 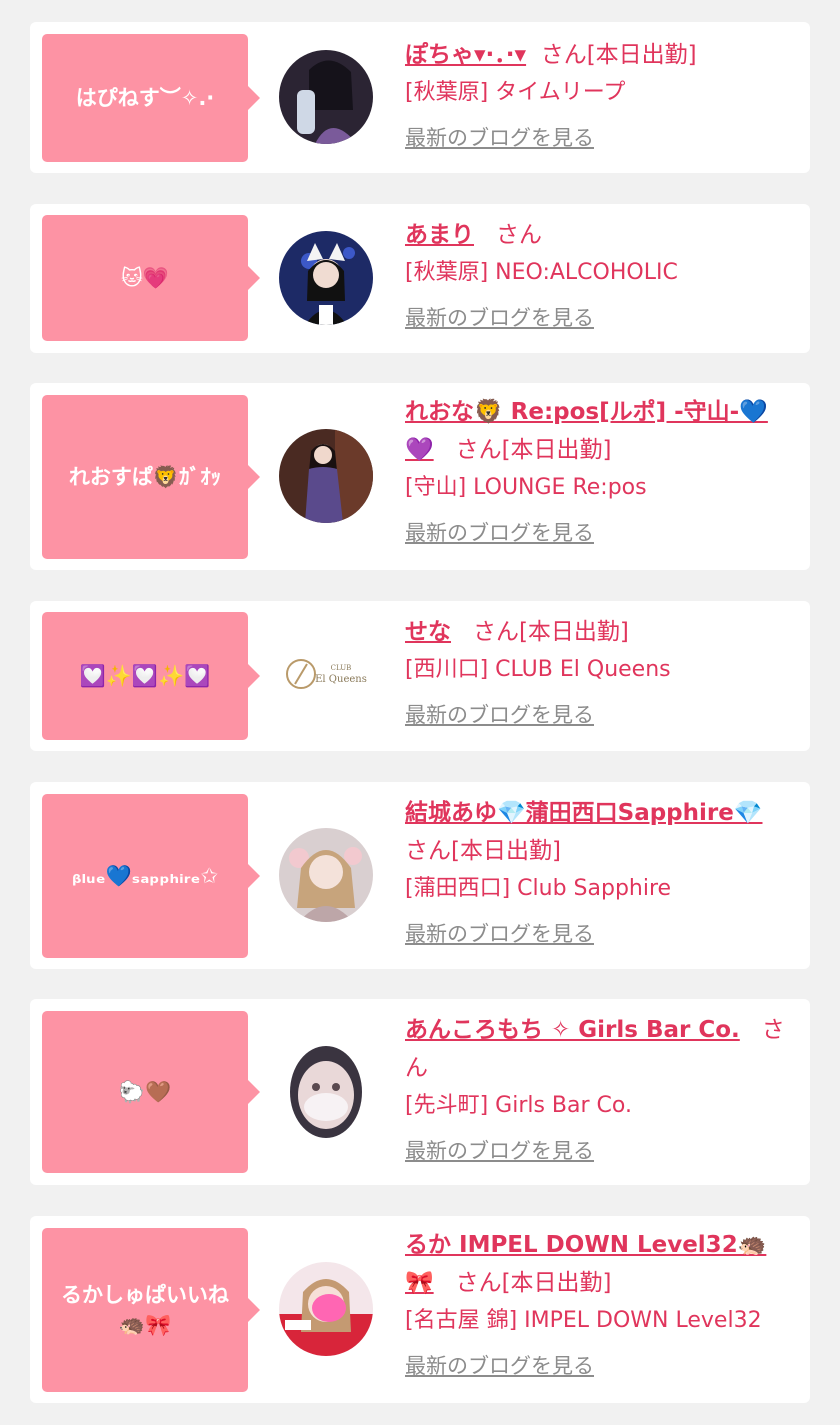 What do you see at coordinates (541, 272) in the screenshot?
I see `shop-name: [秋葉原] NEO:ALCOHOLIC` at bounding box center [541, 272].